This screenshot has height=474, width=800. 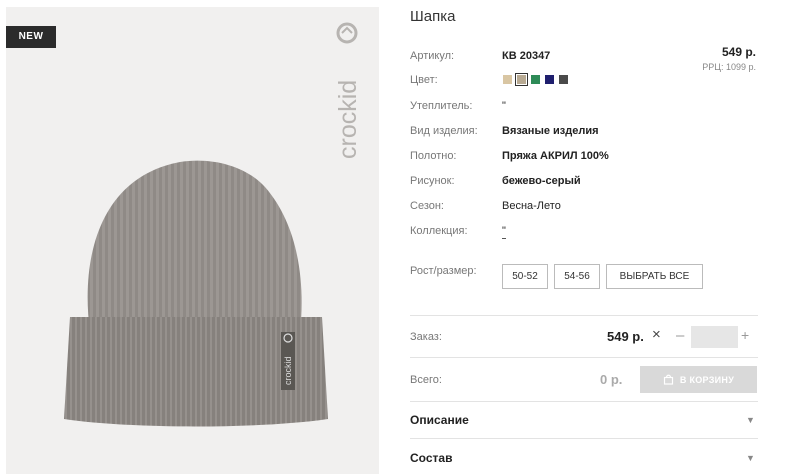 I want to click on season-label: Сезон:, so click(x=427, y=206).